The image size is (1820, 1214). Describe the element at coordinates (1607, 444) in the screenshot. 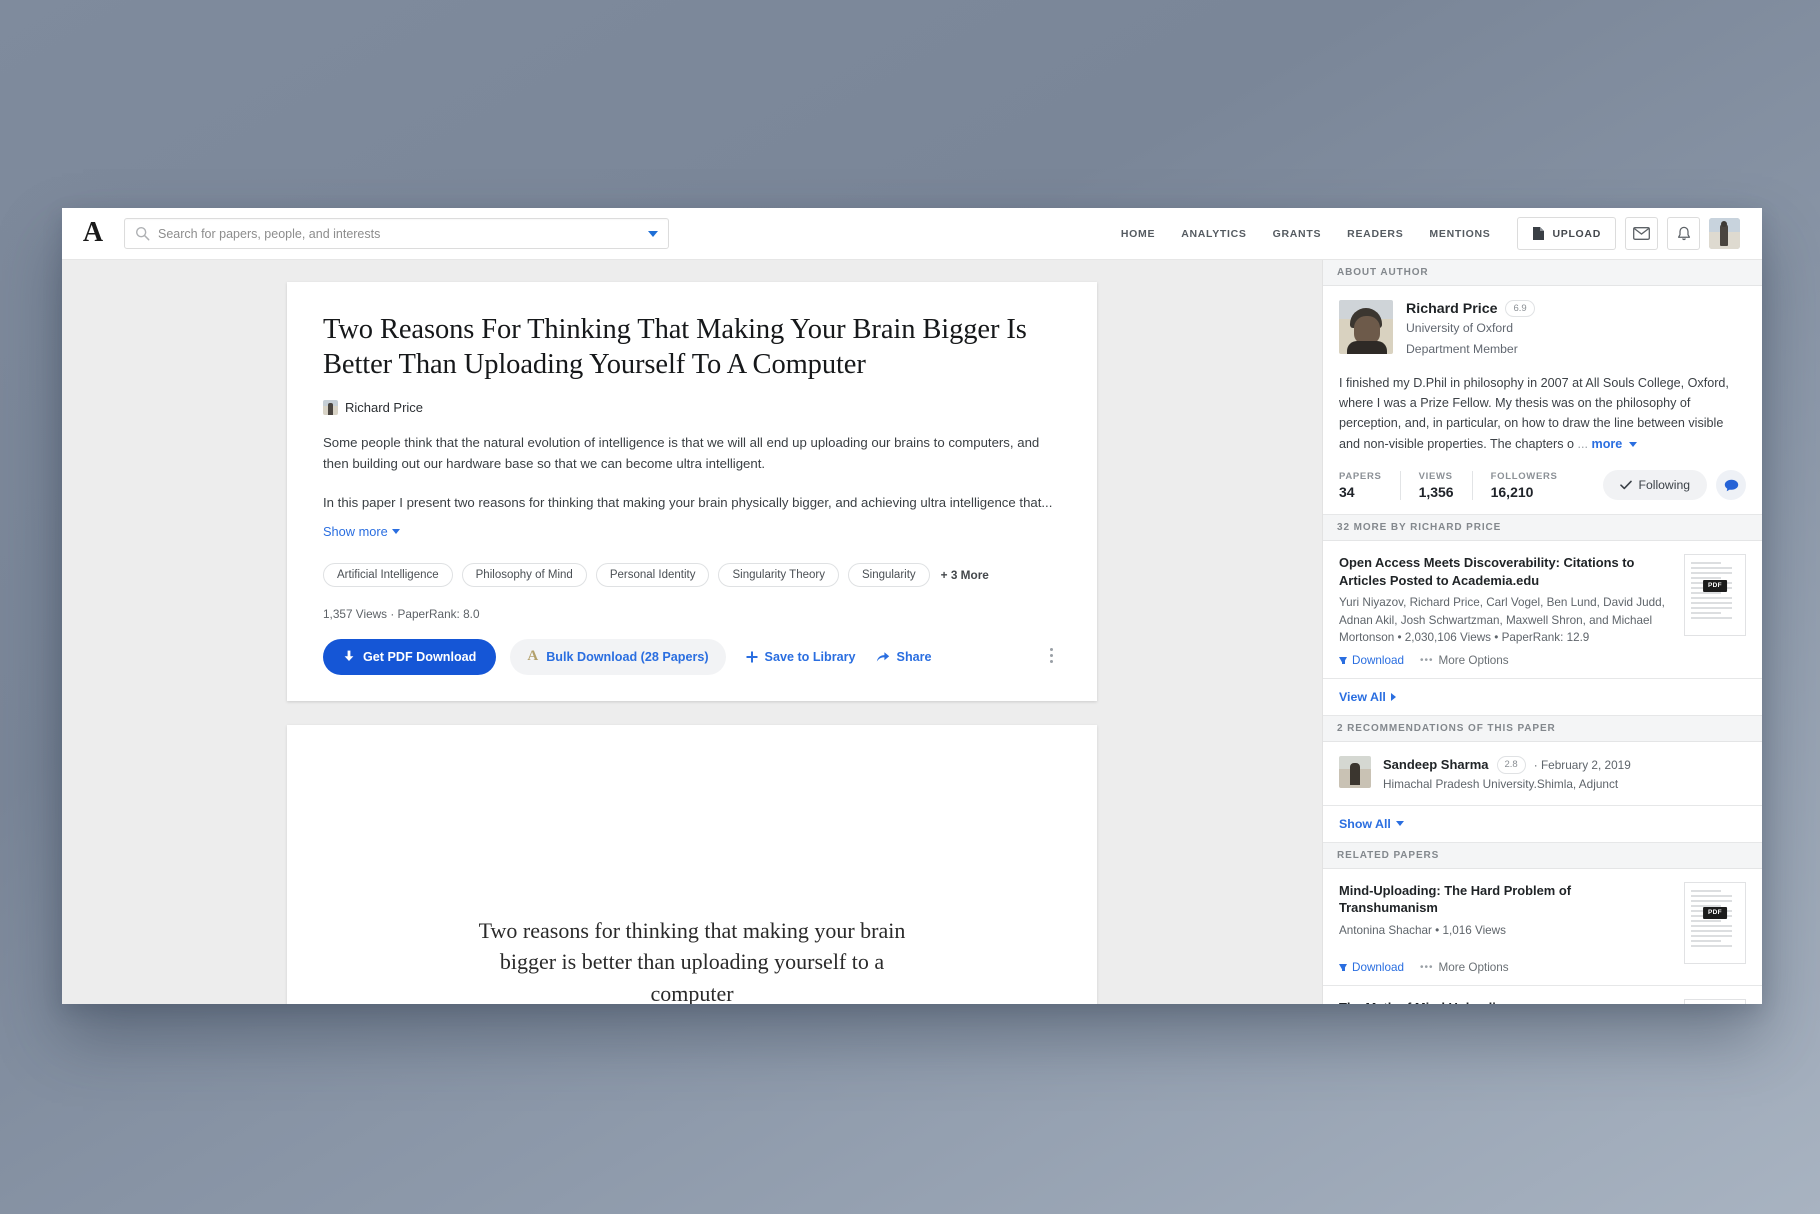

I see `author-bio-more-link: more` at that location.